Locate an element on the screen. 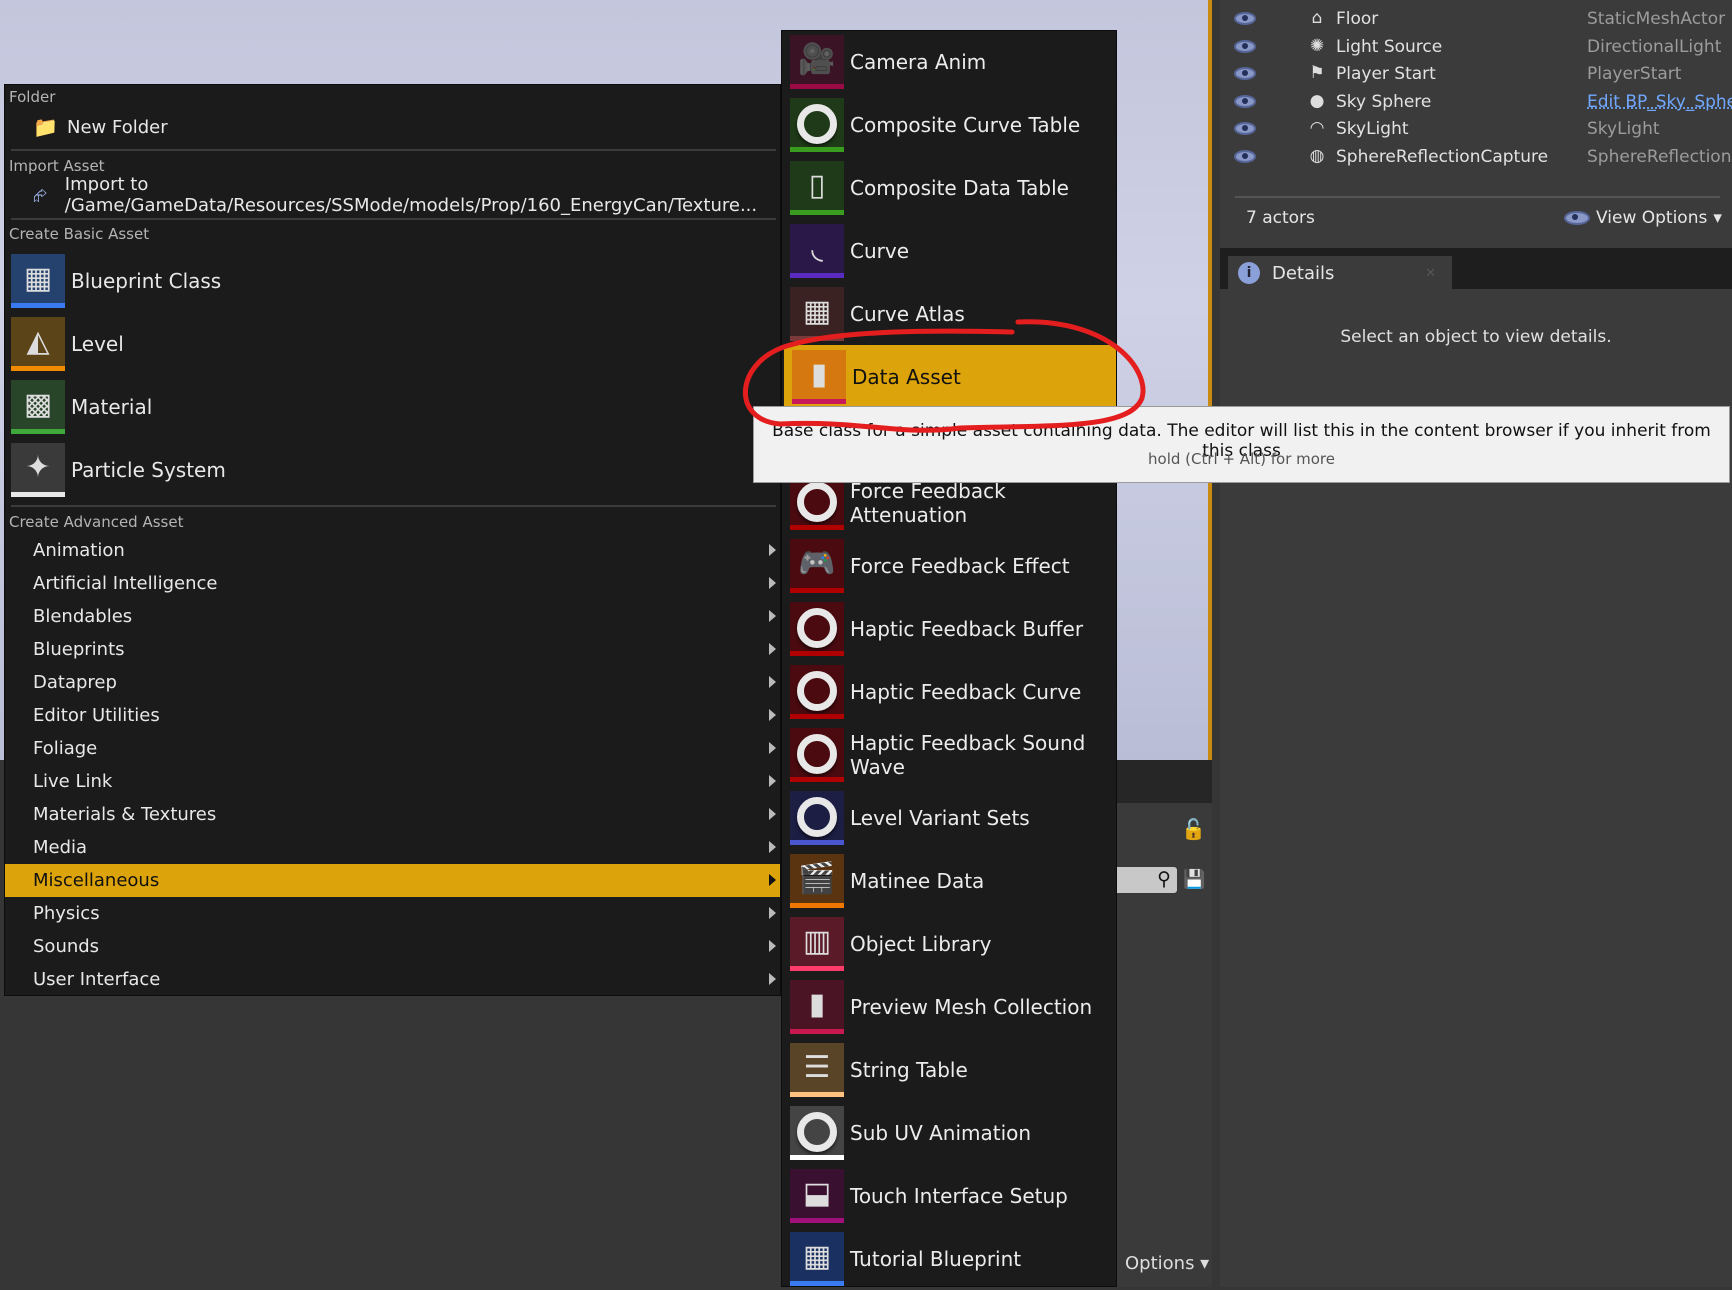 This screenshot has height=1290, width=1732. red-annotation-circle is located at coordinates (944, 376).